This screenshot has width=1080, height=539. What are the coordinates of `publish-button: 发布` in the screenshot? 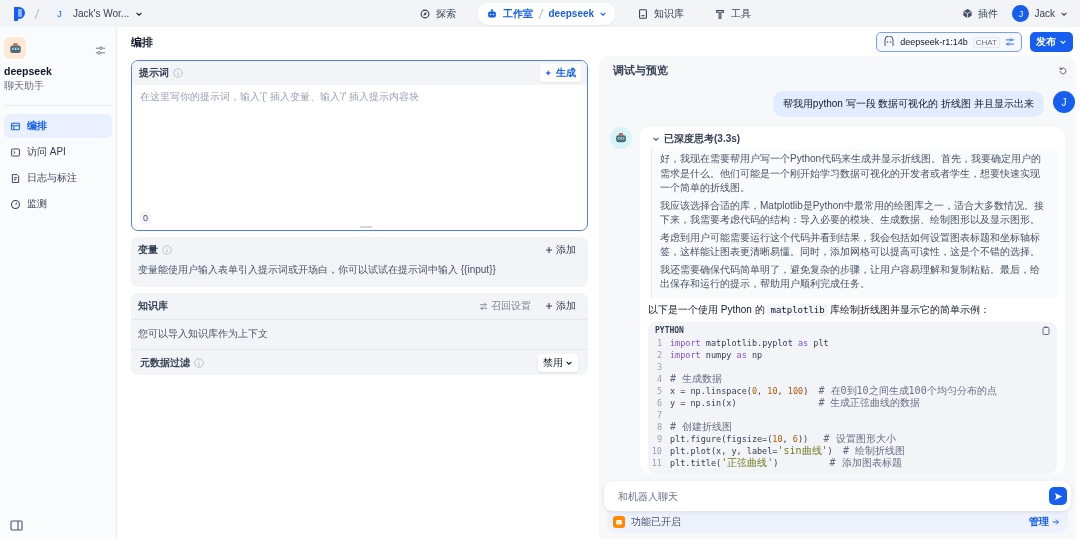 It's located at (1051, 42).